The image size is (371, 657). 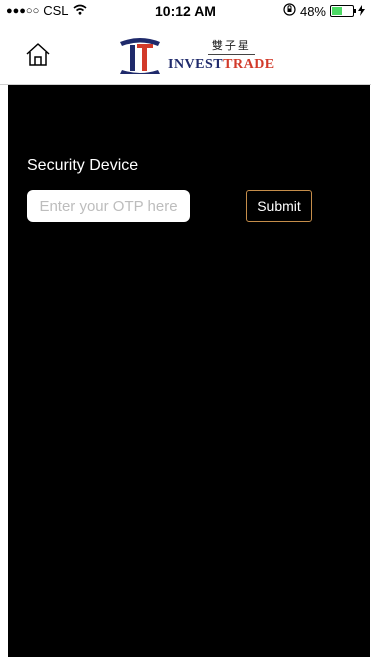 What do you see at coordinates (249, 64) in the screenshot?
I see `logo-en-trade: TRADE` at bounding box center [249, 64].